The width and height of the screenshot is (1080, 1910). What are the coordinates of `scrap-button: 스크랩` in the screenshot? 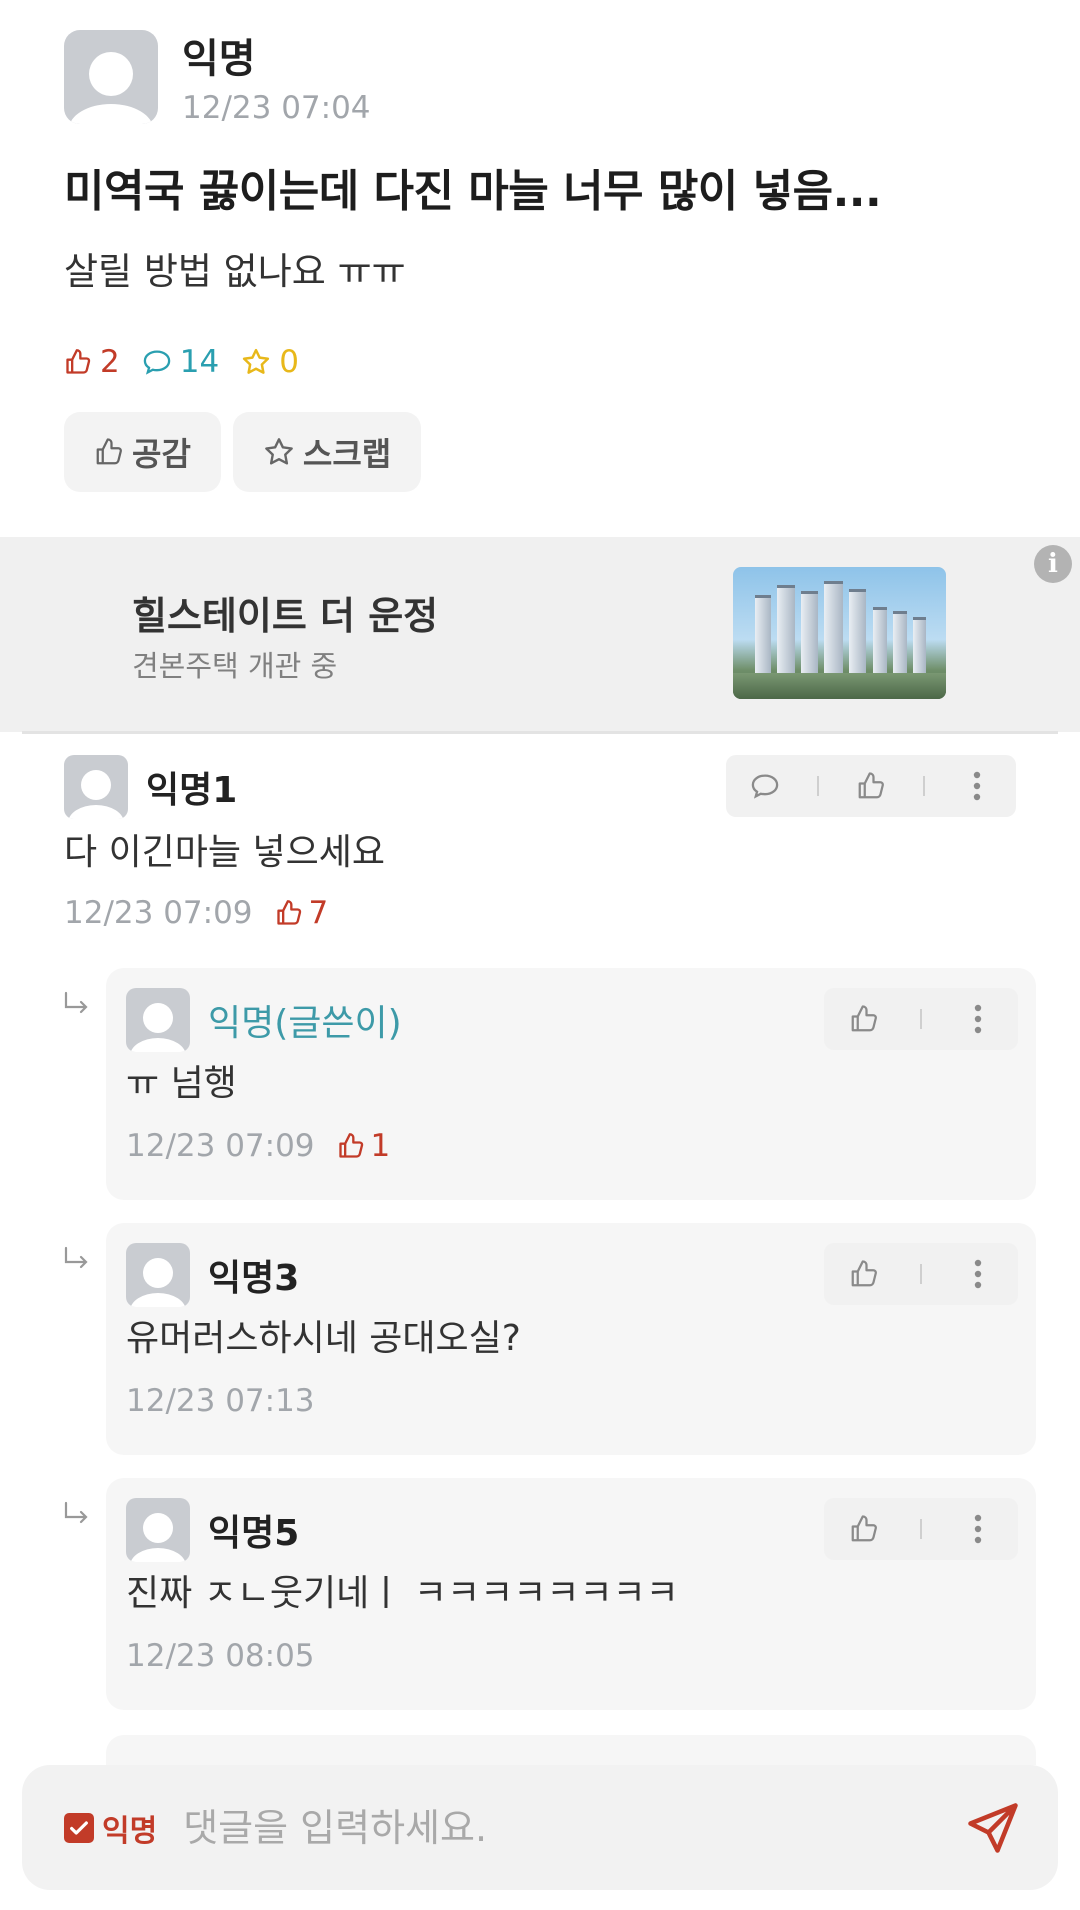 It's located at (327, 452).